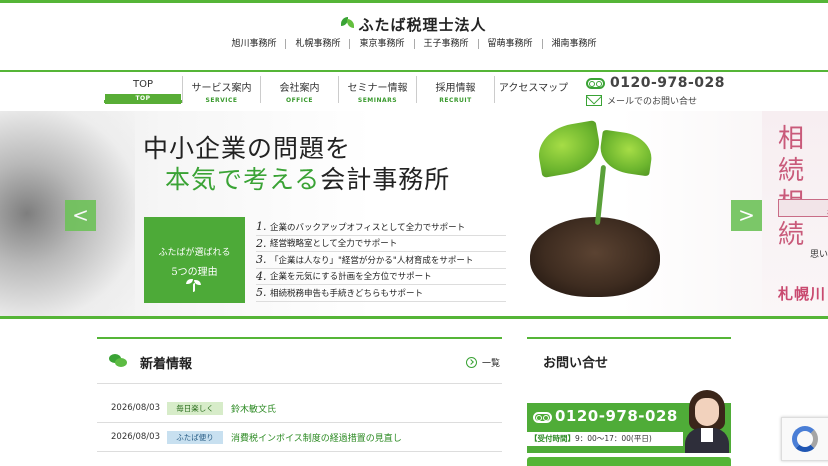  I want to click on peek-city: 札幌川, so click(802, 294).